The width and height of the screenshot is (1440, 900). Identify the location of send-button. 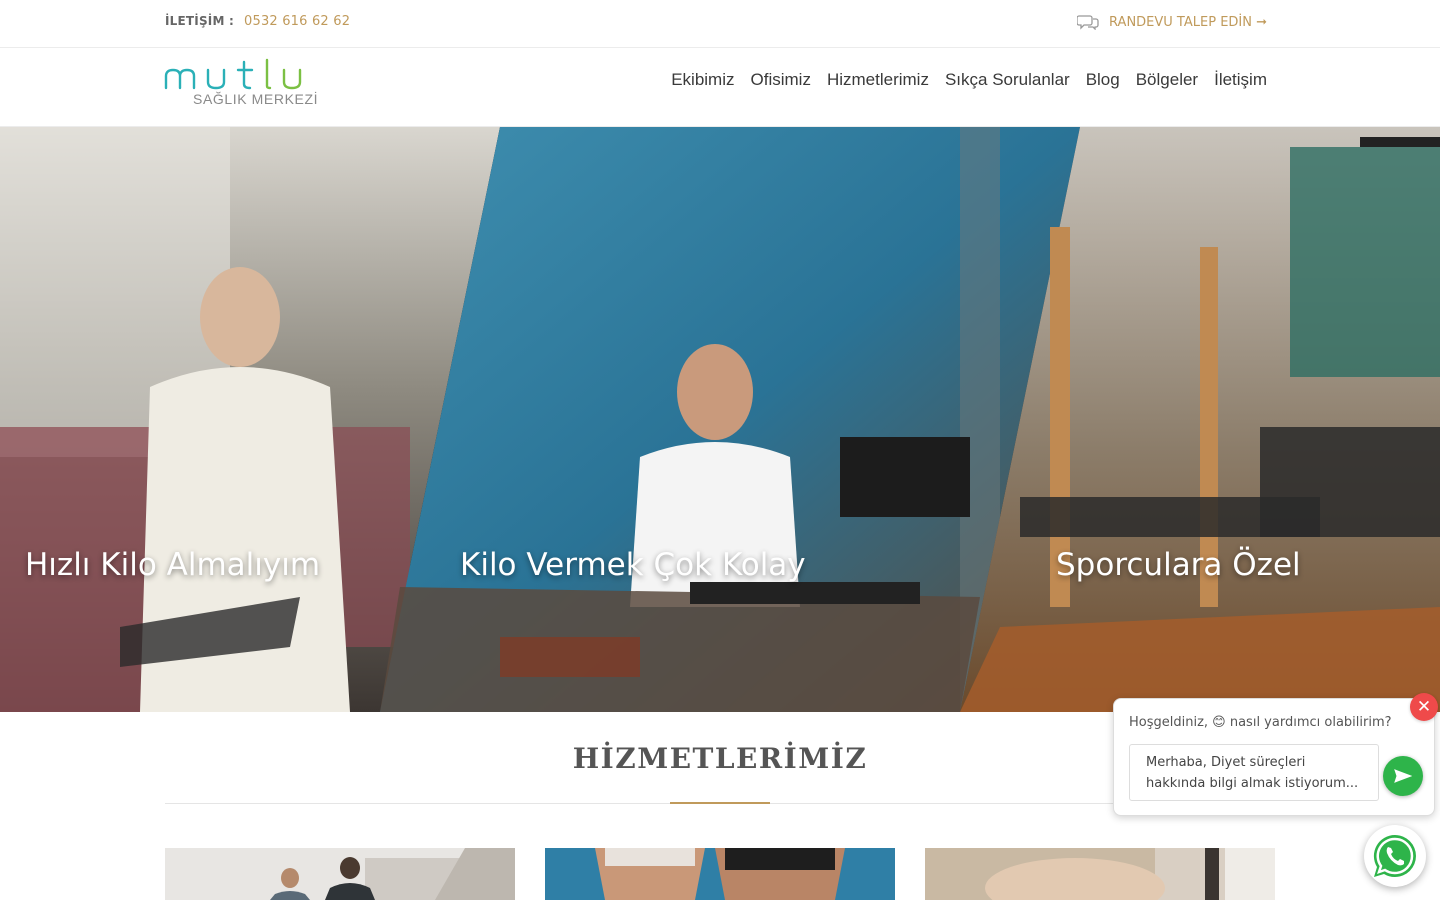
(1403, 776).